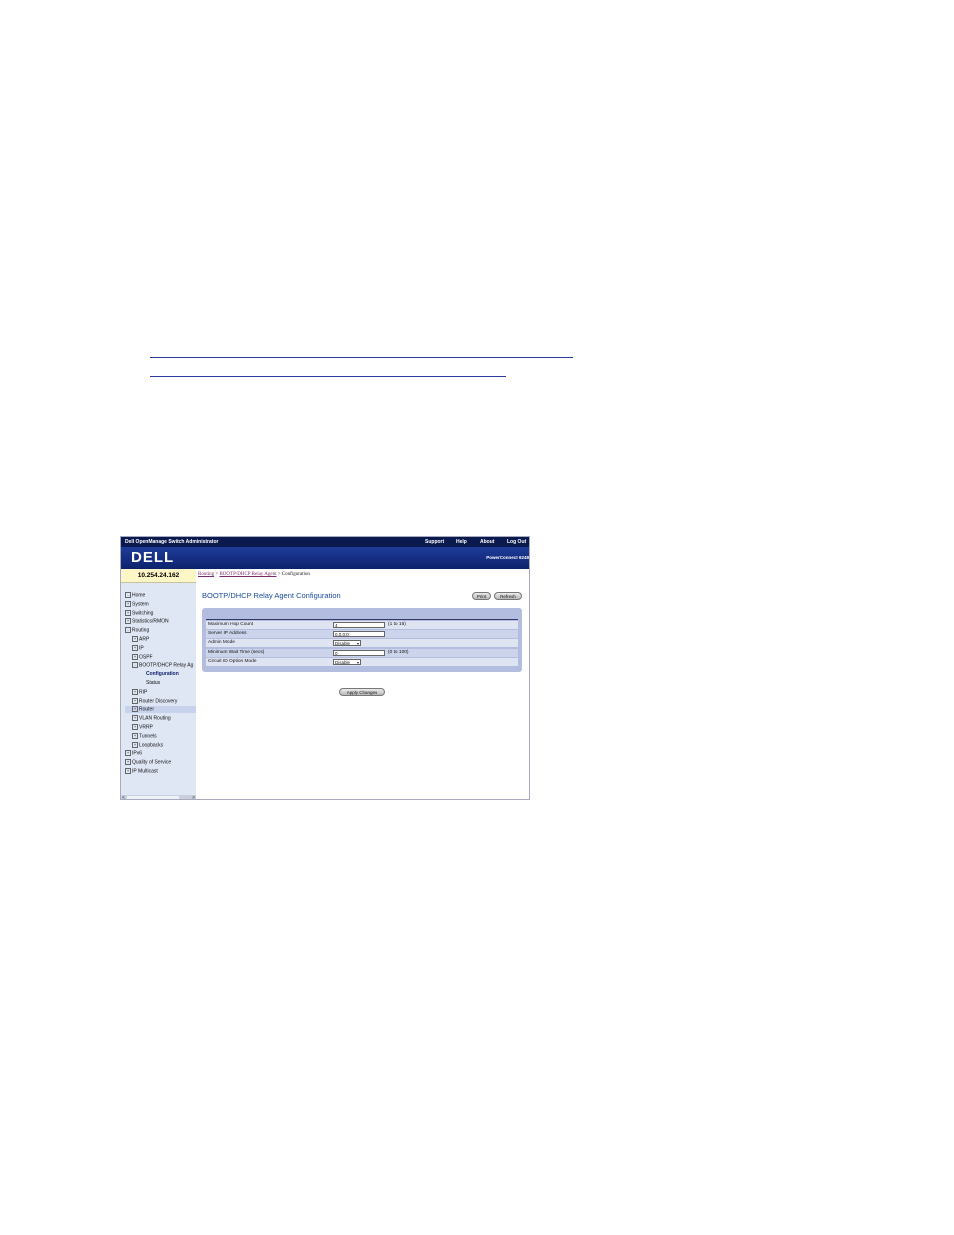 Image resolution: width=954 pixels, height=1235 pixels. Describe the element at coordinates (153, 557) in the screenshot. I see `dell-logo: DELL` at that location.